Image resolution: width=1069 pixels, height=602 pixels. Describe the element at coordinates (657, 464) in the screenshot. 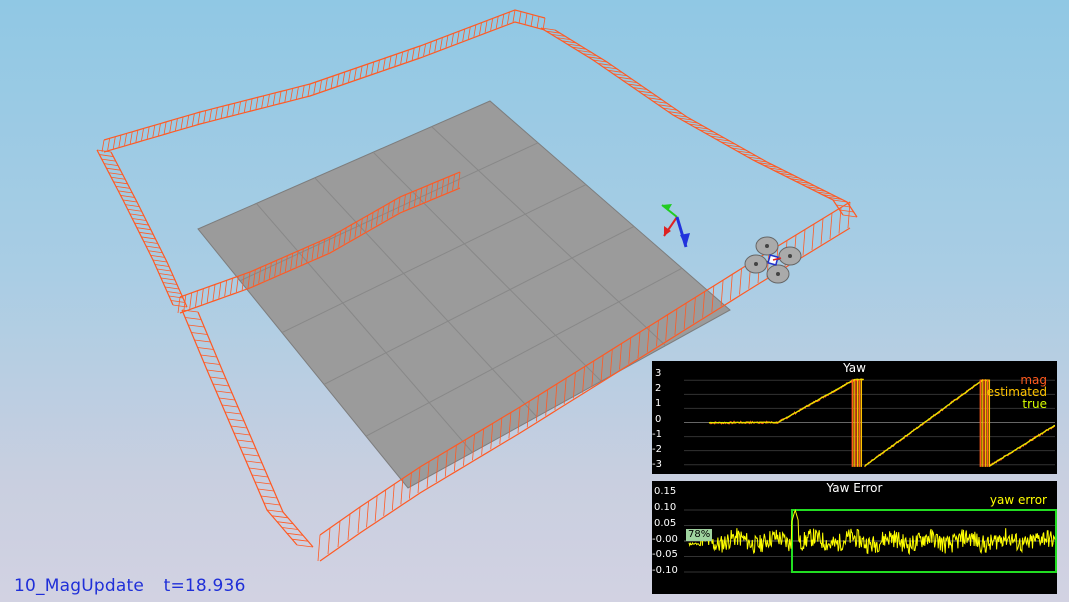

I see `yaw-ytick: -3` at that location.